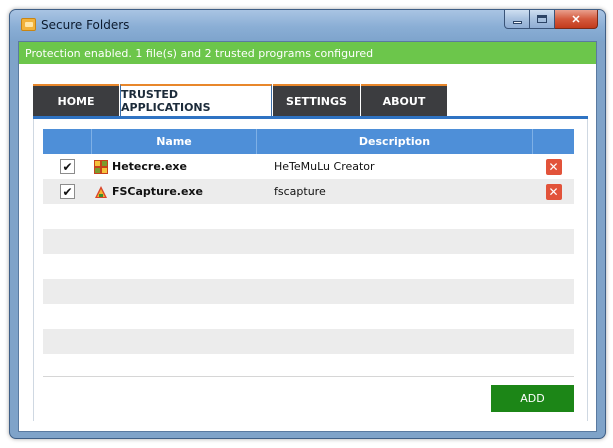 This screenshot has height=448, width=613. I want to click on program-name: FSCapture.exe, so click(157, 191).